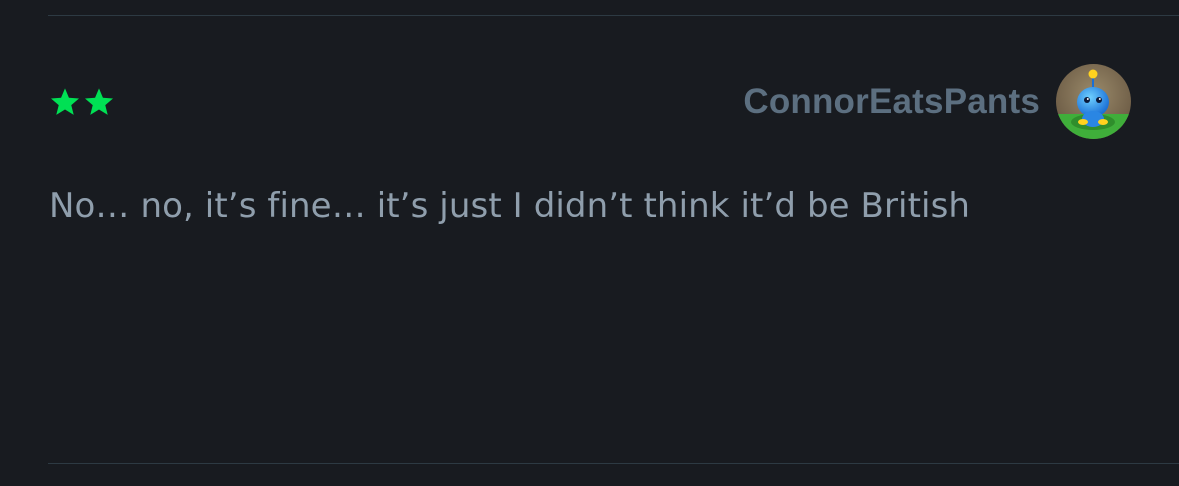 Image resolution: width=1179 pixels, height=486 pixels. I want to click on review-author: ConnorEatsPants, so click(937, 101).